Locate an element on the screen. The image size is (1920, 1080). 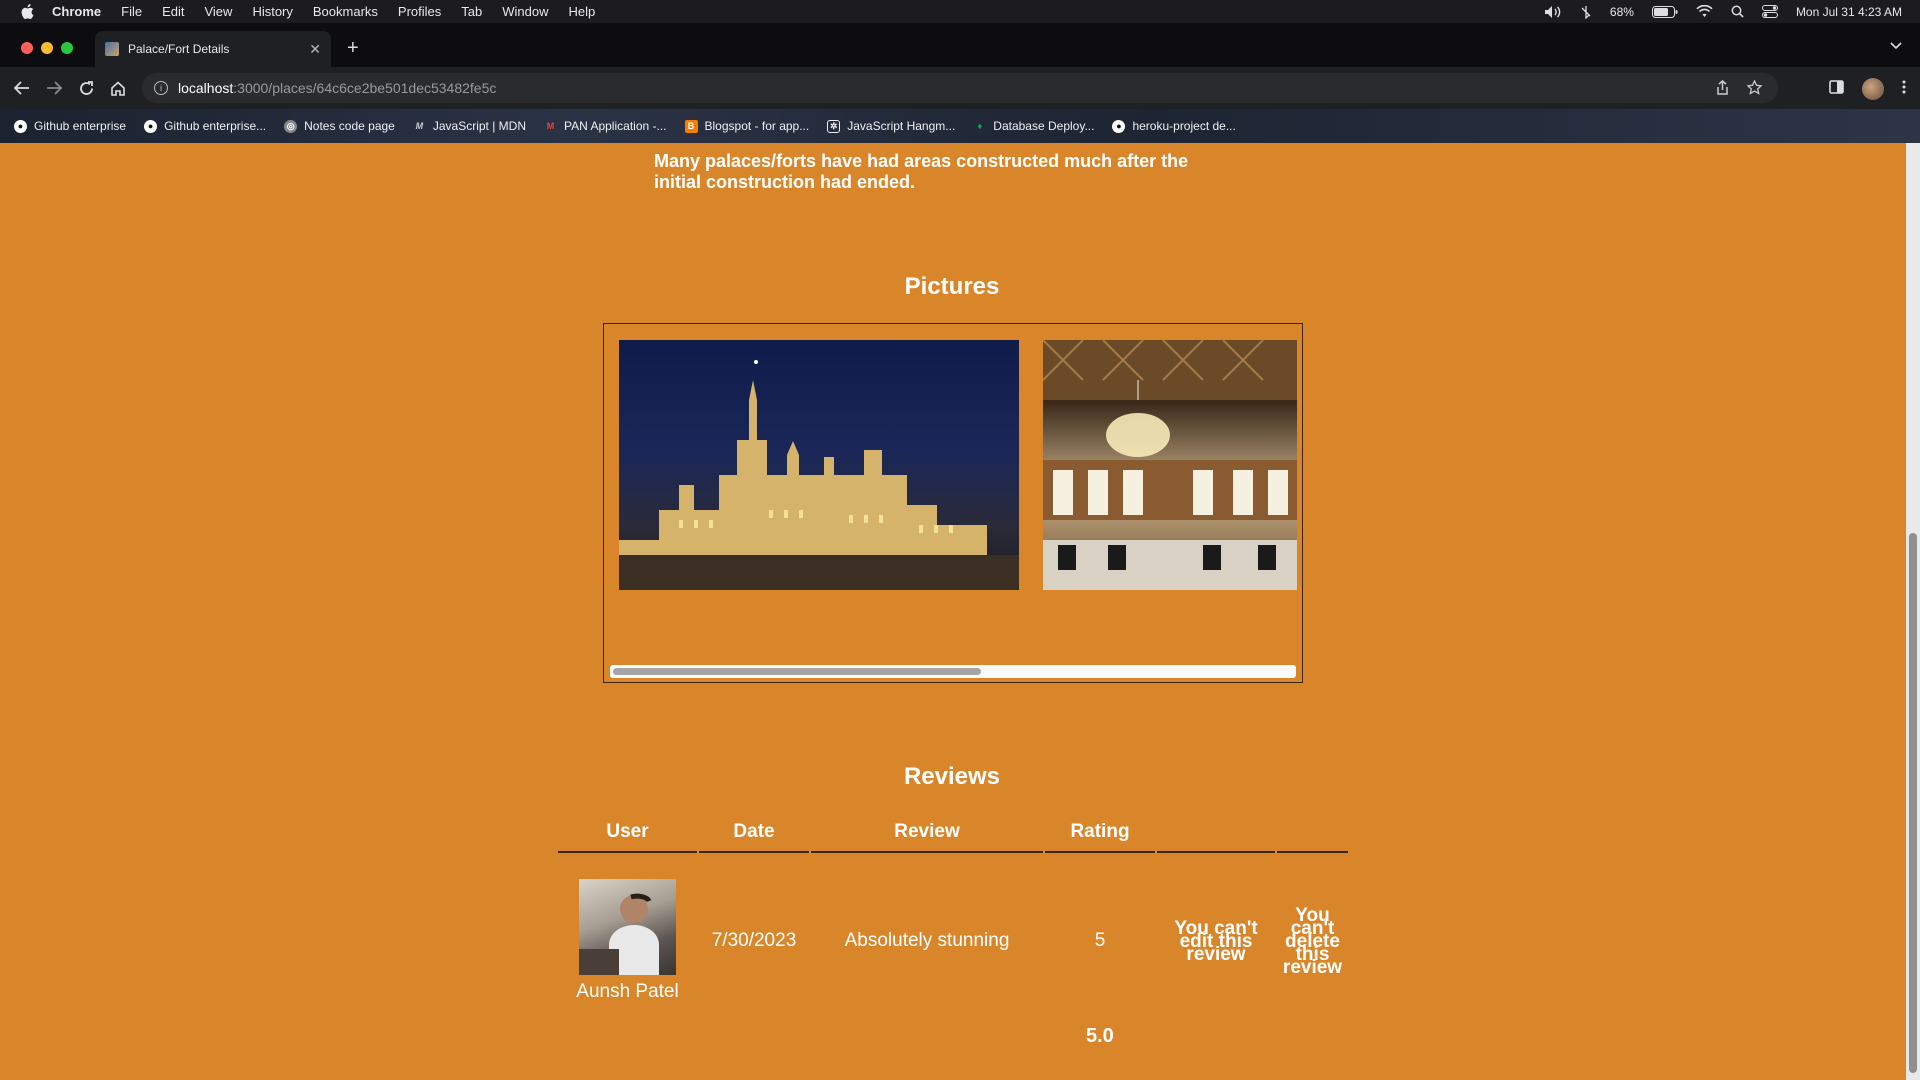
menu-profiles: Profiles is located at coordinates (419, 11).